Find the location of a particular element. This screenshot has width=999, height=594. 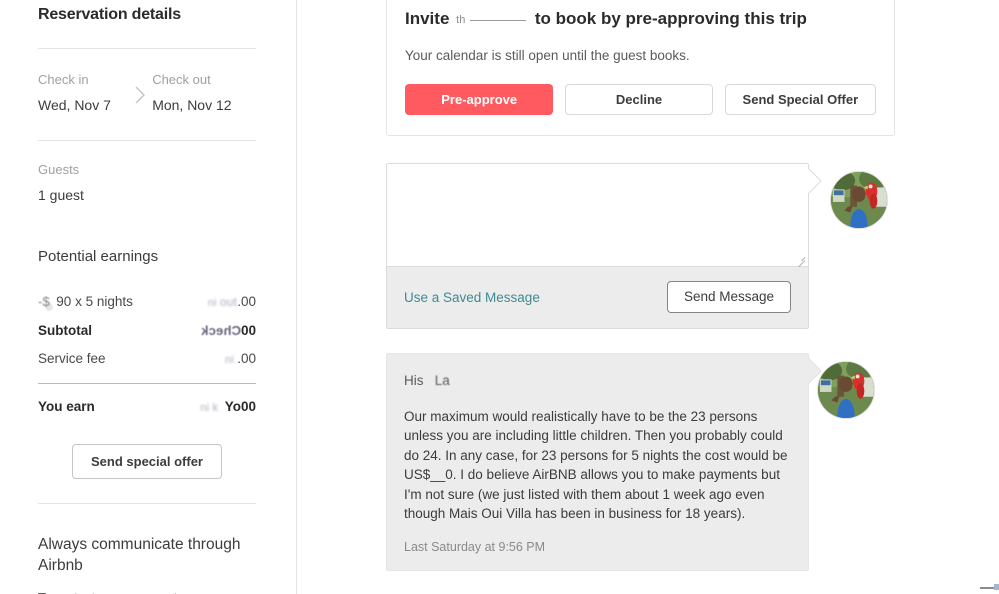

potential-earnings-title: Potential earnings is located at coordinates (98, 256).